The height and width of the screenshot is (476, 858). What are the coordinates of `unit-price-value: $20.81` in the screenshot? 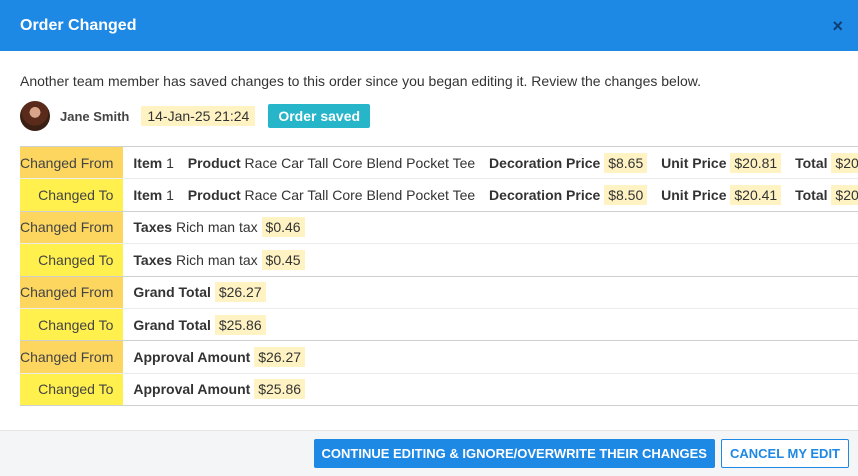 It's located at (756, 162).